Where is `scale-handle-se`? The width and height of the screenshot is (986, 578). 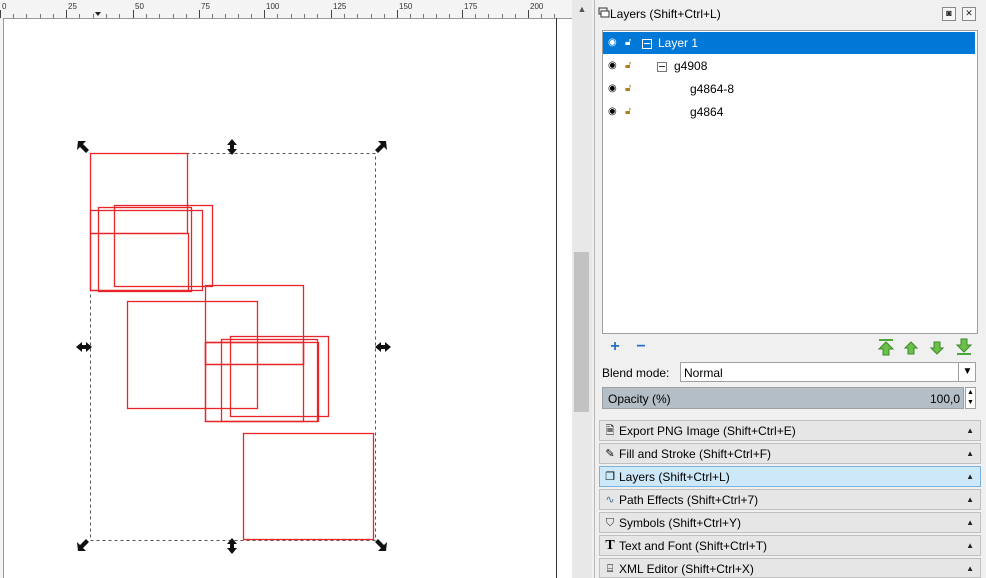 scale-handle-se is located at coordinates (381, 545).